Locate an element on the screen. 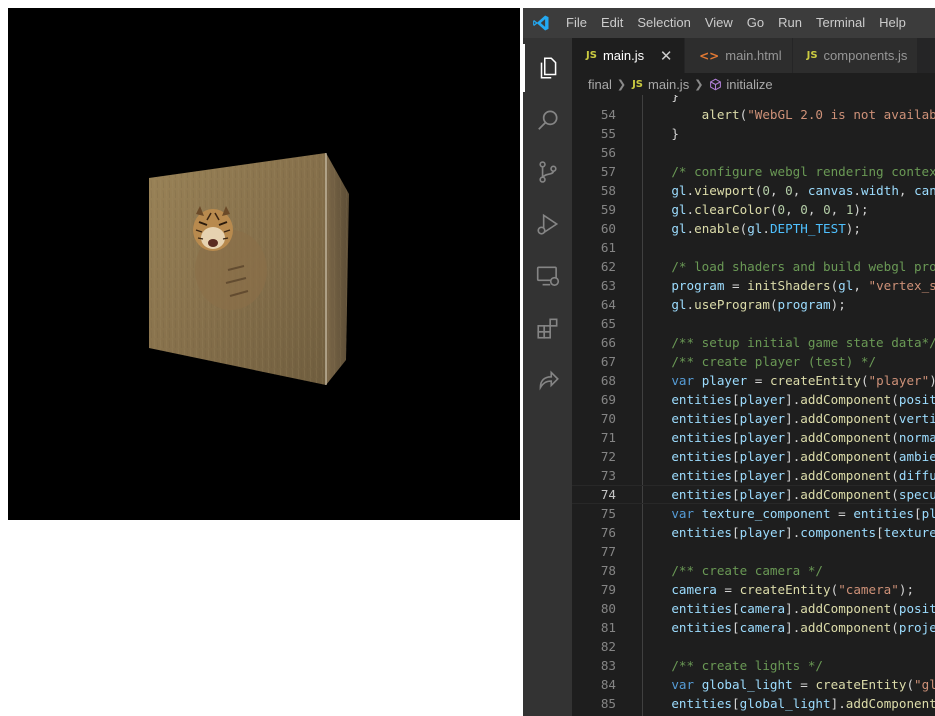  tab-main-html: <> main.html is located at coordinates (739, 55).